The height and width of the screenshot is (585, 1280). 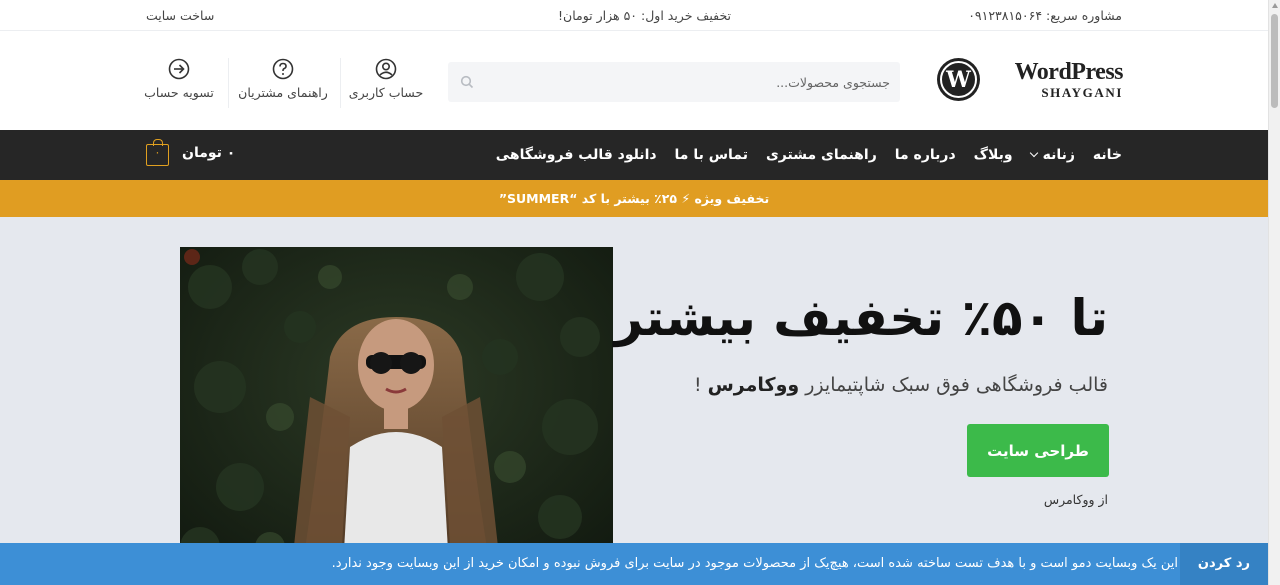 I want to click on nav-item-contact: تماس با ما, so click(x=702, y=155).